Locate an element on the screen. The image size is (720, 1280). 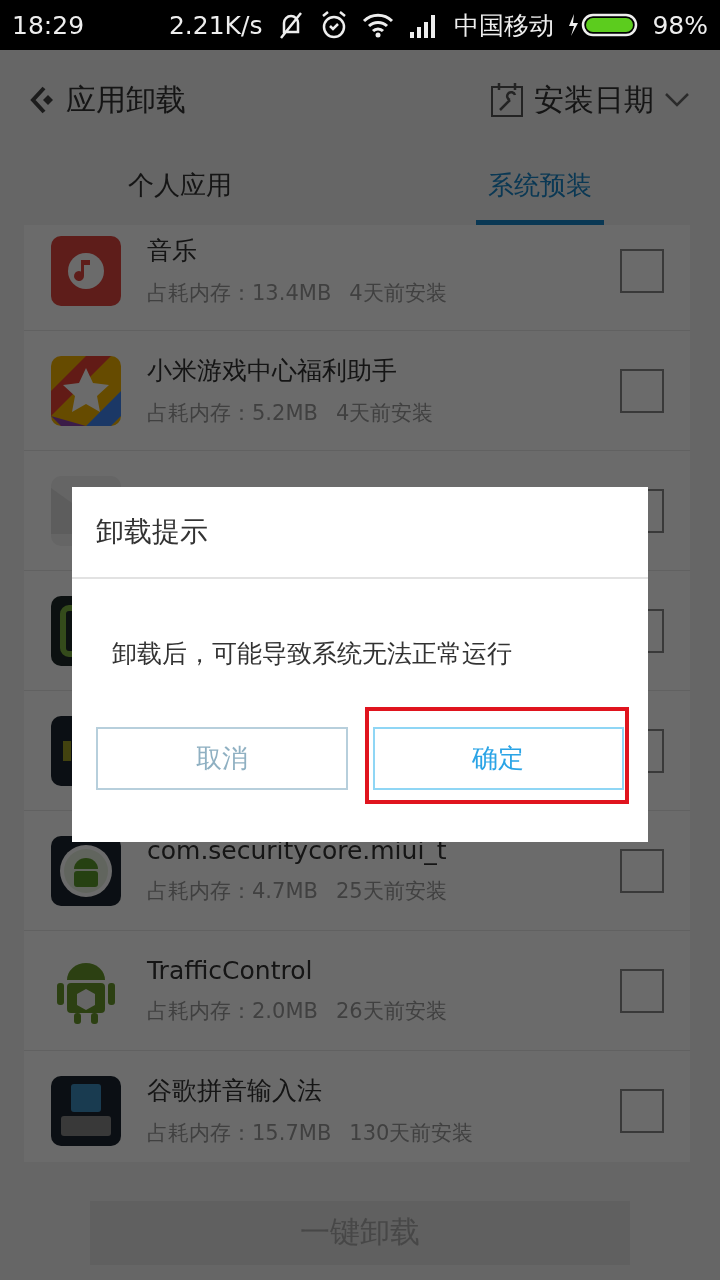
tab: 个人应用 is located at coordinates (180, 187).